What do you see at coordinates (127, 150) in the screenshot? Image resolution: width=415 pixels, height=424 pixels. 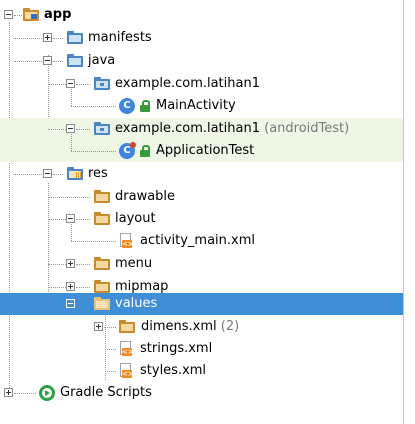 I see `test-class-icon: C` at bounding box center [127, 150].